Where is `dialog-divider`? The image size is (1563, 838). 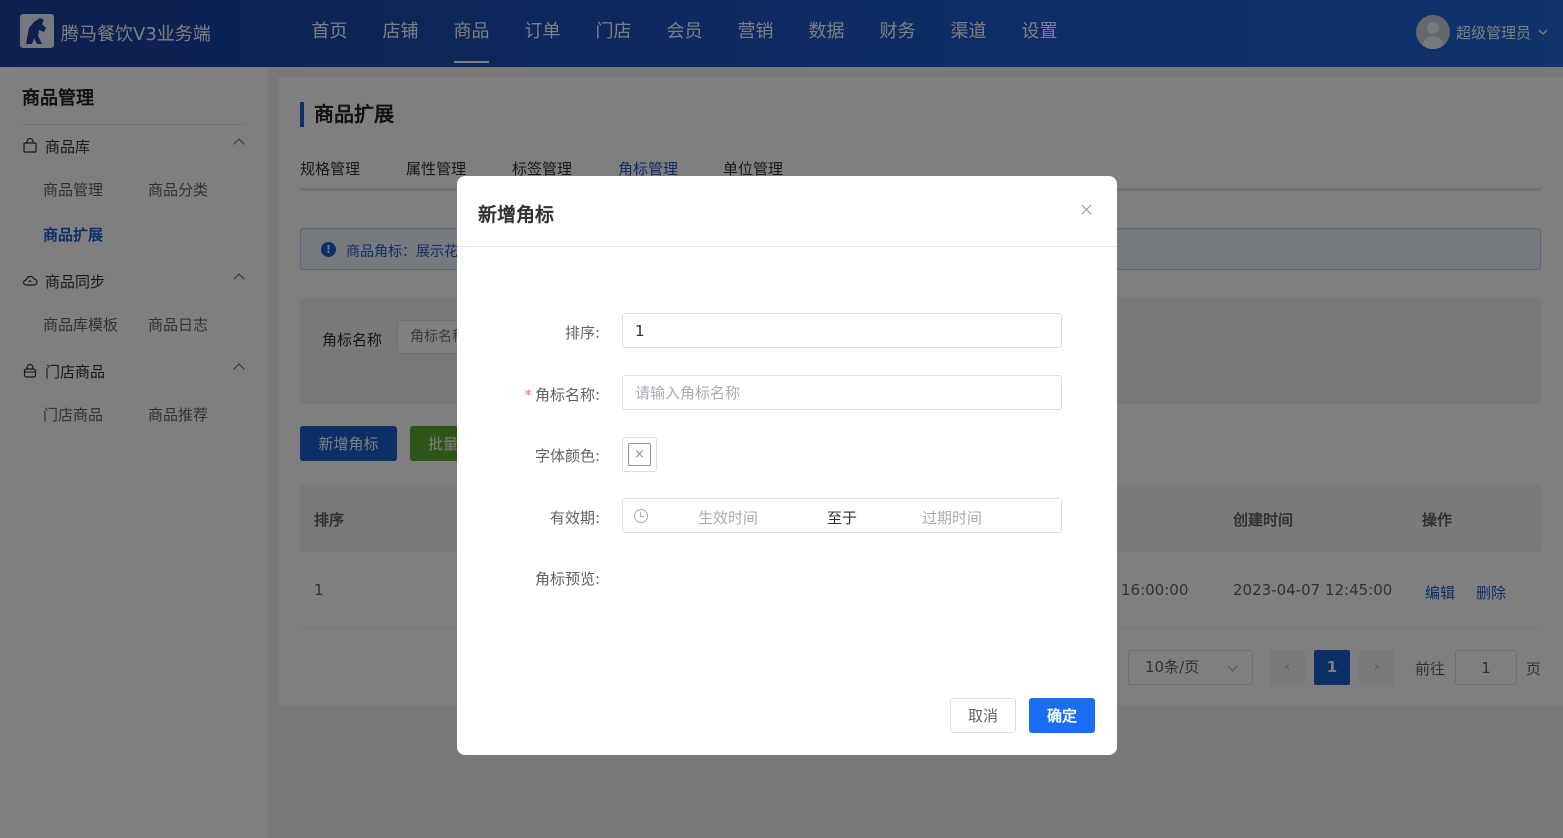 dialog-divider is located at coordinates (787, 246).